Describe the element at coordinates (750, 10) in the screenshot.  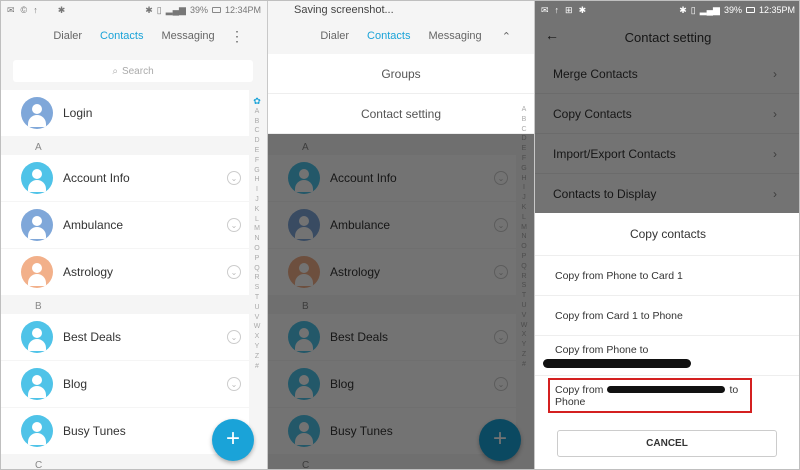
I see `battery-icon` at that location.